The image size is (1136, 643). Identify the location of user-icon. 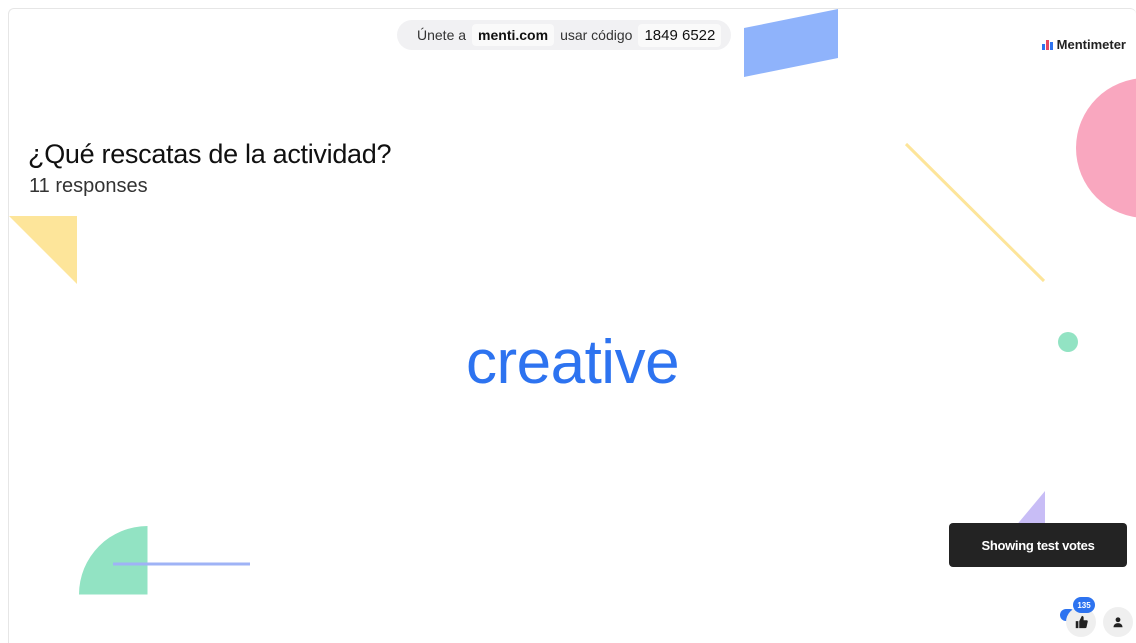
(1118, 622).